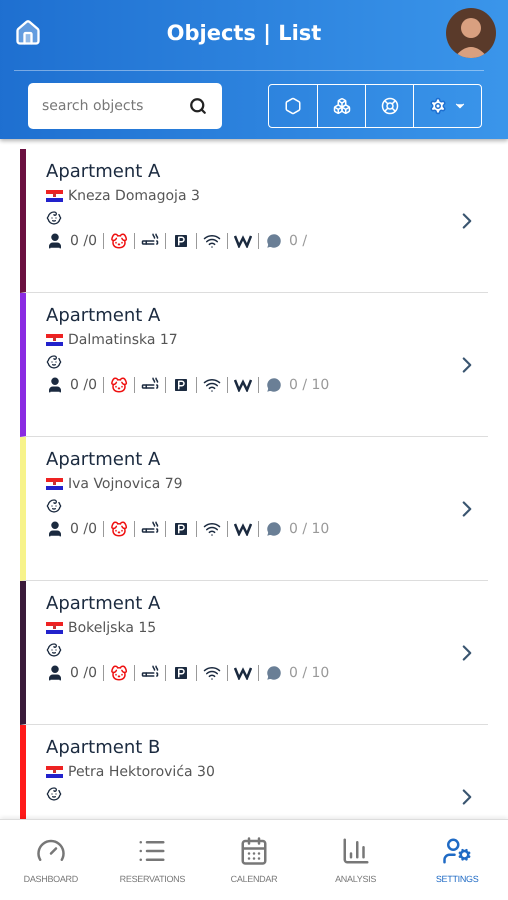 This screenshot has height=900, width=508. I want to click on nav-tab: ANALYSIS, so click(355, 860).